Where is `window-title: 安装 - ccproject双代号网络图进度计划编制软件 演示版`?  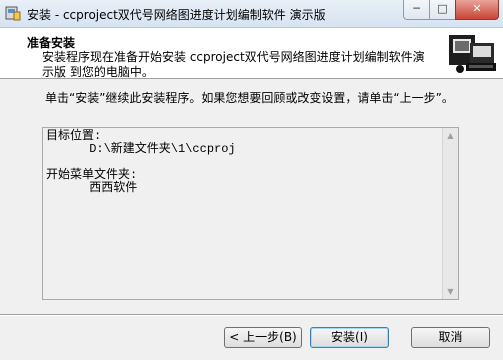
window-title: 安装 - ccproject双代号网络图进度计划编制软件 演示版 is located at coordinates (176, 15).